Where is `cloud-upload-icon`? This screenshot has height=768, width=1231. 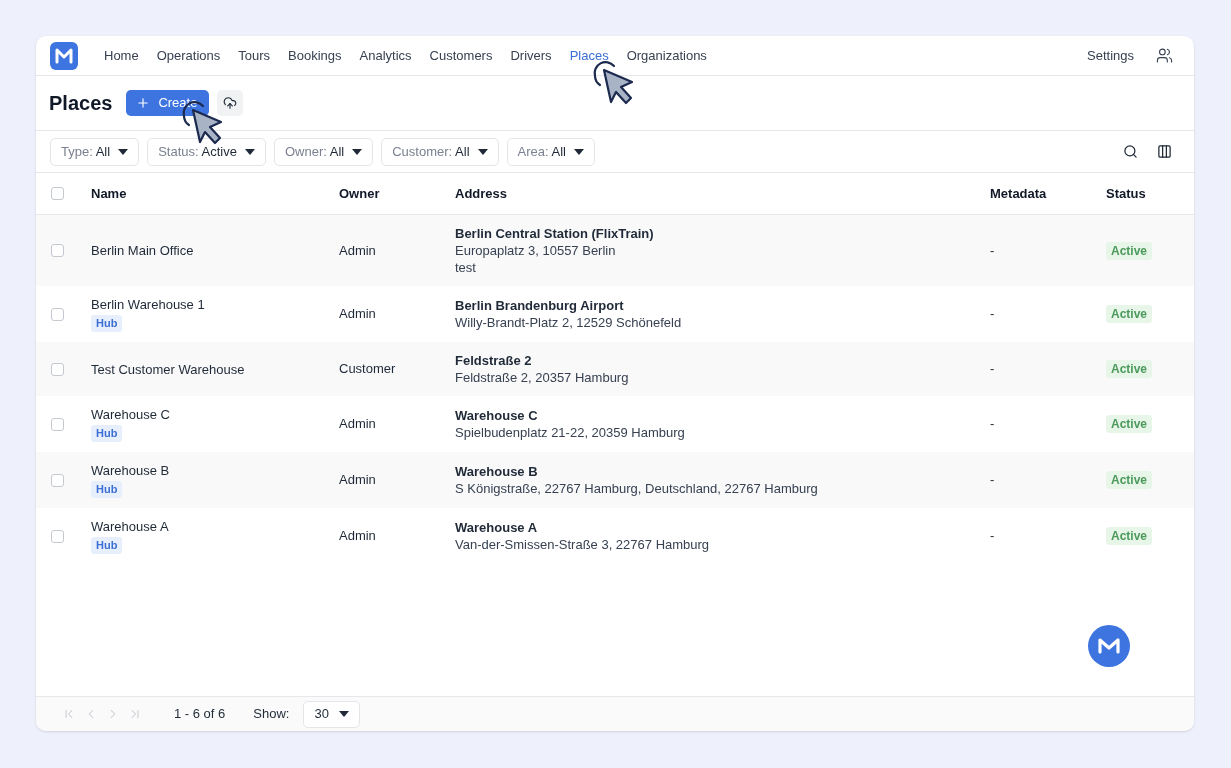 cloud-upload-icon is located at coordinates (230, 103).